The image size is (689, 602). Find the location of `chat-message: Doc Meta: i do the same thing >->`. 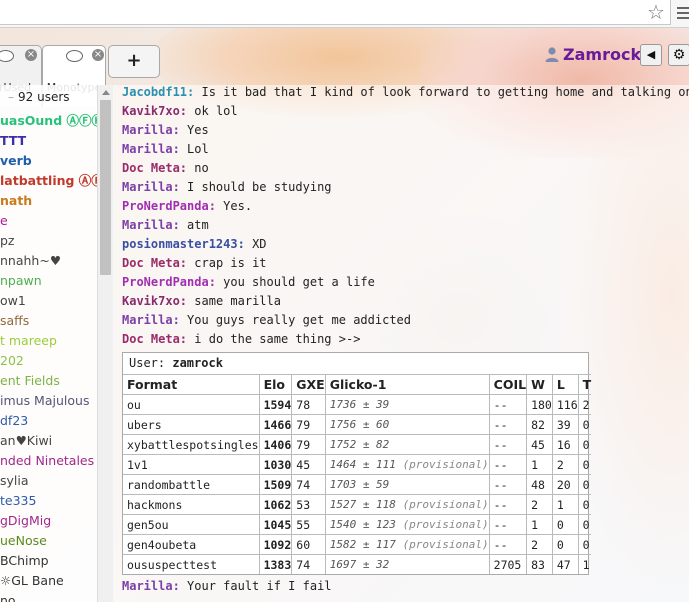

chat-message: Doc Meta: i do the same thing >-> is located at coordinates (241, 339).